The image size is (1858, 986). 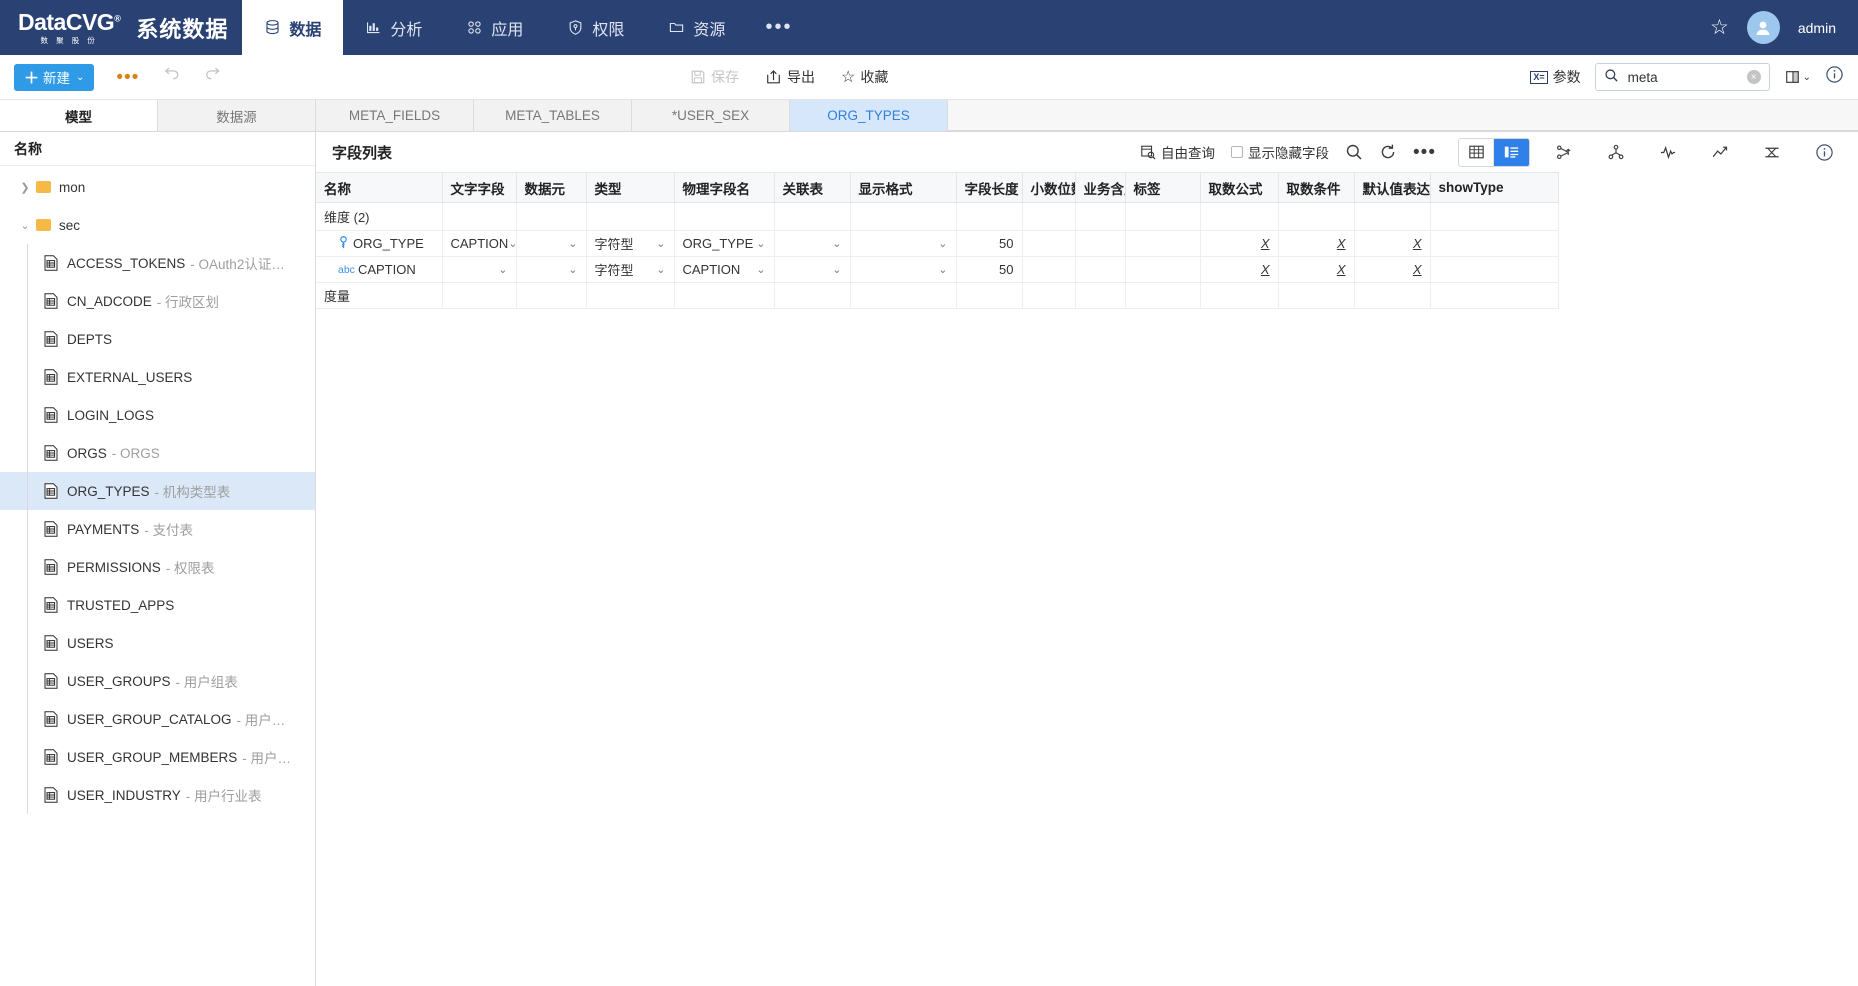 What do you see at coordinates (479, 187) in the screenshot?
I see `col-text-field: 文字字段` at bounding box center [479, 187].